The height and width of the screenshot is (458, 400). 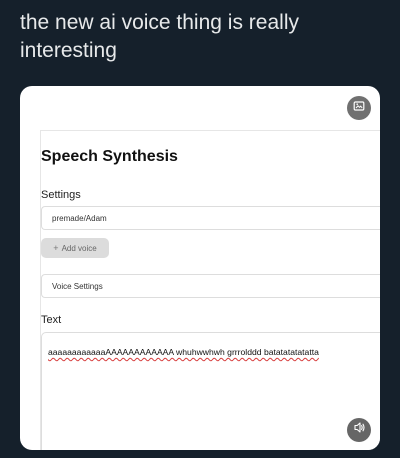 I want to click on voice-select: premade/Adam, so click(x=210, y=218).